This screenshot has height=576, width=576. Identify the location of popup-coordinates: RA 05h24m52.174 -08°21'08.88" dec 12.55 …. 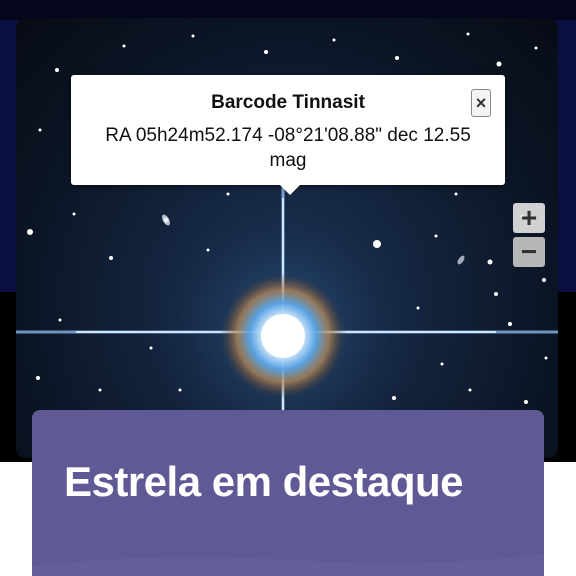
(288, 148).